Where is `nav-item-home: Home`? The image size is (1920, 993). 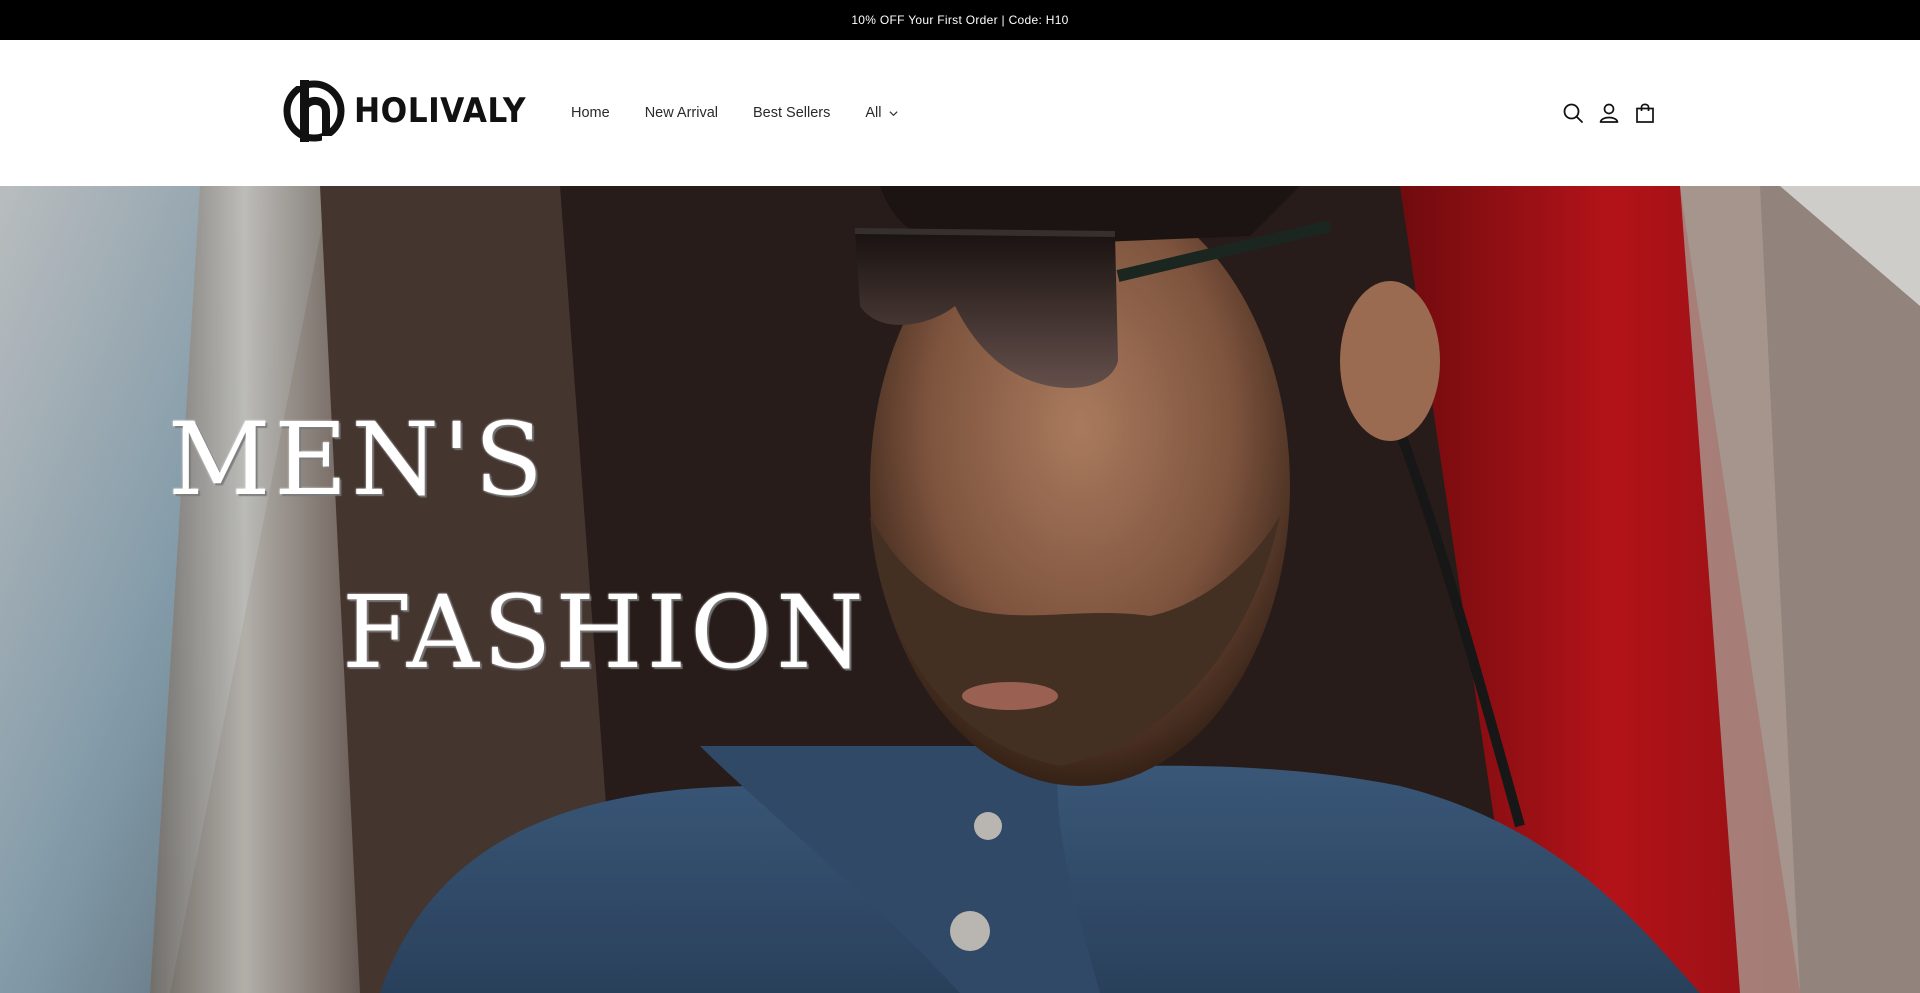 nav-item-home: Home is located at coordinates (590, 113).